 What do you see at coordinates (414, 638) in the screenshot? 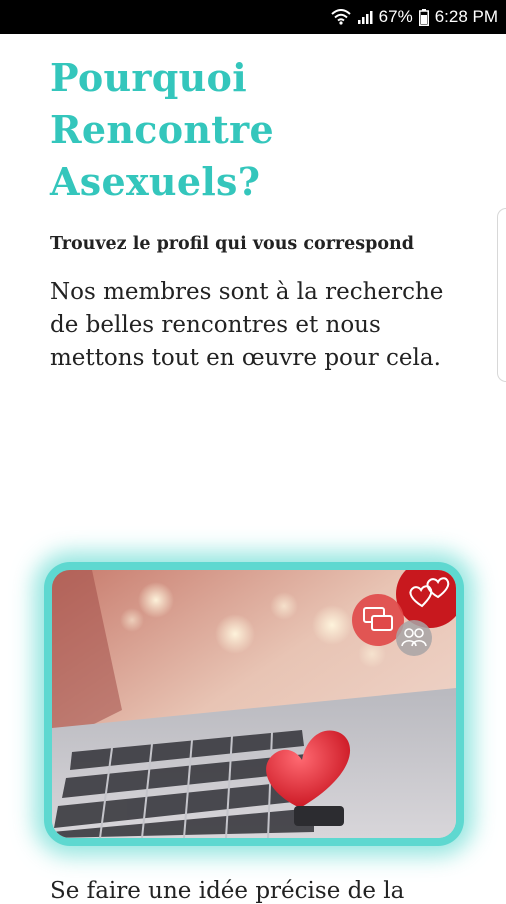
I see `people-icon` at bounding box center [414, 638].